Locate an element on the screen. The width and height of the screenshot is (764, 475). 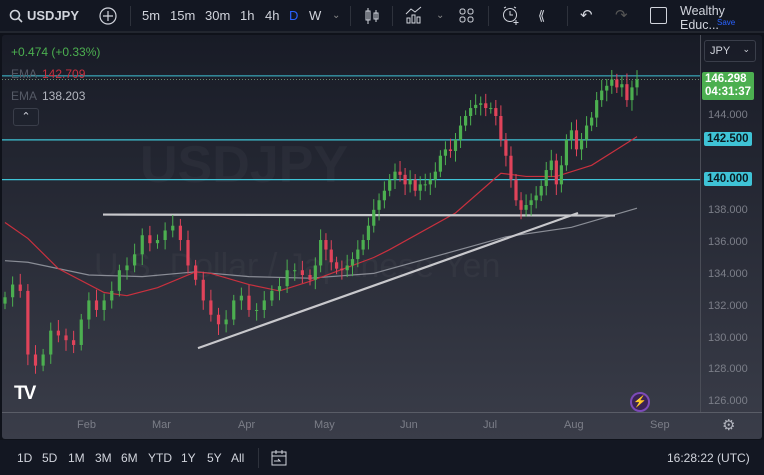
bottom-toolbar: 1D 5D 1M 3M 6M YTD 1Y 5Y All 16:28:22 (UTC) is located at coordinates (382, 457).